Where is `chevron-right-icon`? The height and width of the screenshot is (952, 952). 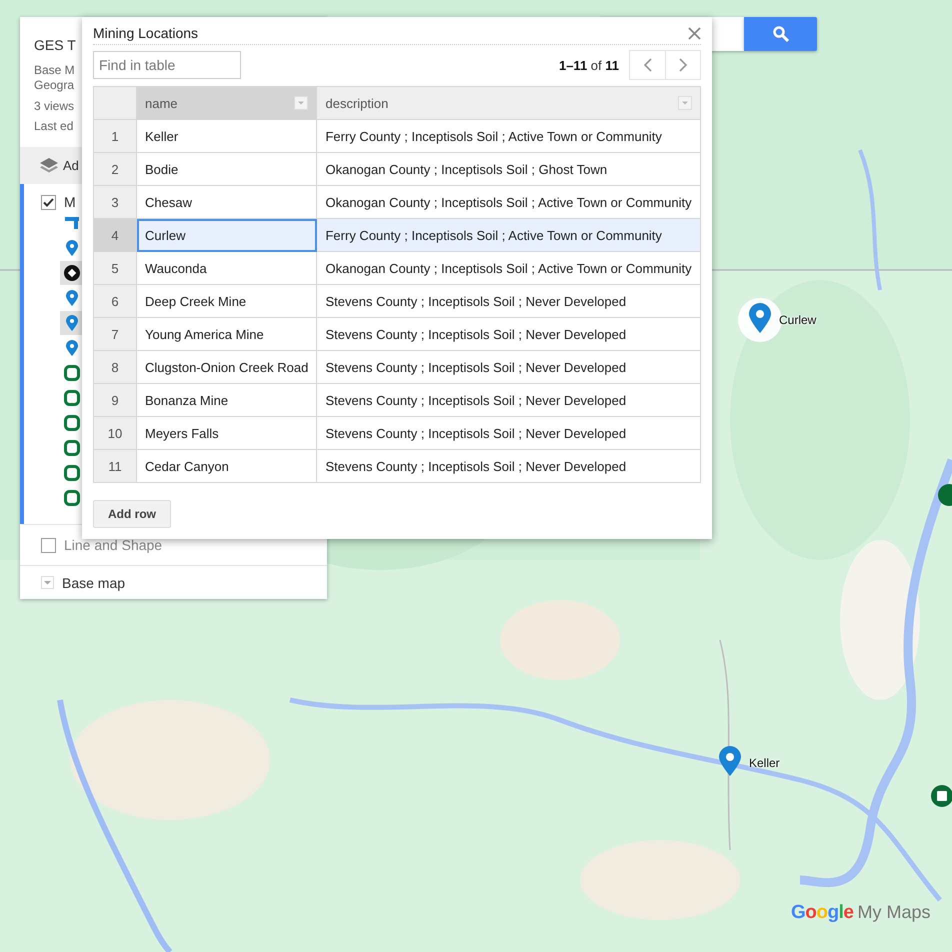 chevron-right-icon is located at coordinates (683, 65).